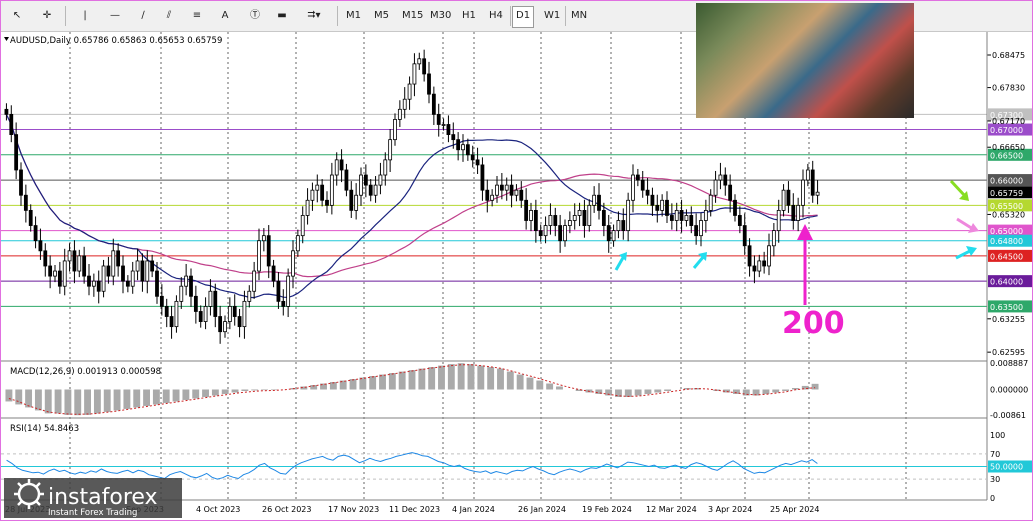 This screenshot has height=522, width=1033. I want to click on price-tick-label: 0.62595, so click(1008, 352).